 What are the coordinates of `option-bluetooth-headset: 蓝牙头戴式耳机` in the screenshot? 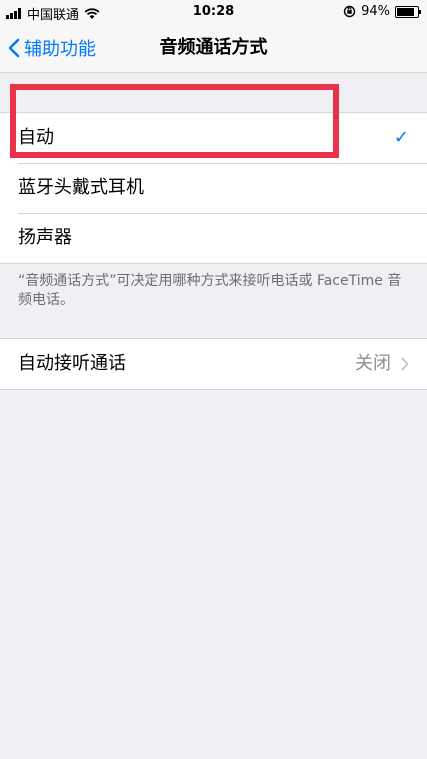 It's located at (213, 188).